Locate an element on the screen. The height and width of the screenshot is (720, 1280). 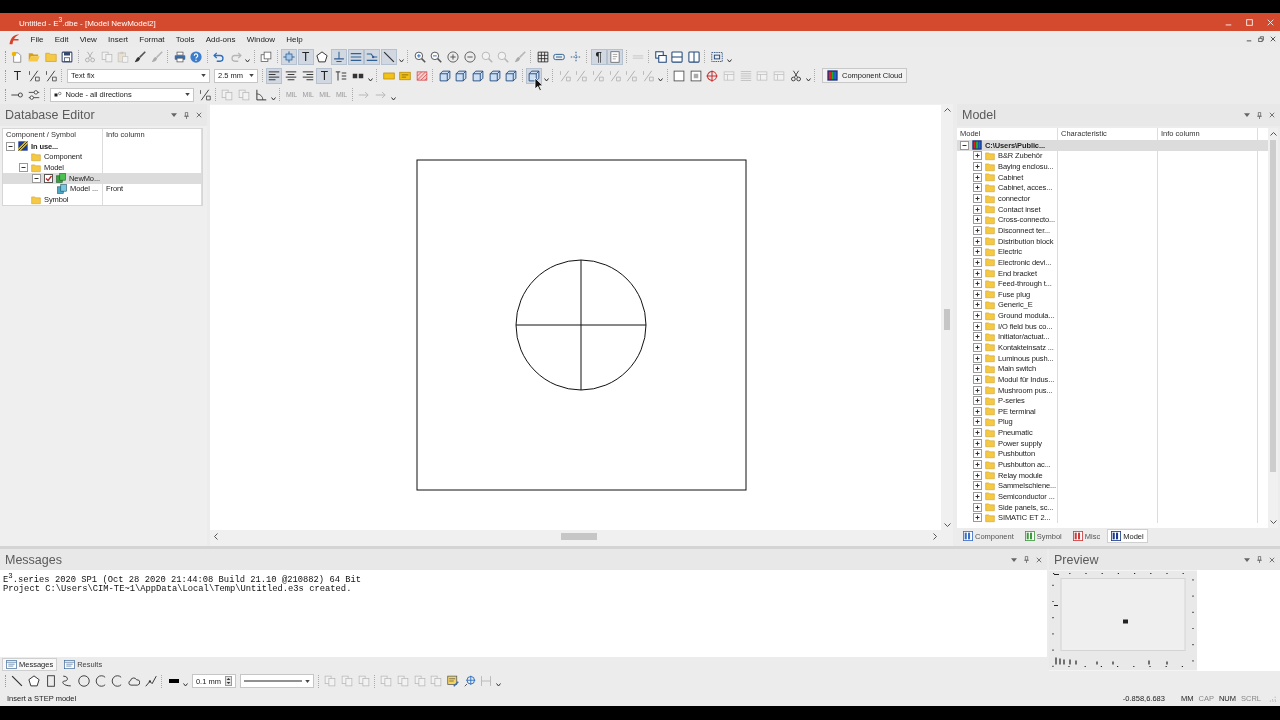
scroll-left-icon is located at coordinates (216, 536).